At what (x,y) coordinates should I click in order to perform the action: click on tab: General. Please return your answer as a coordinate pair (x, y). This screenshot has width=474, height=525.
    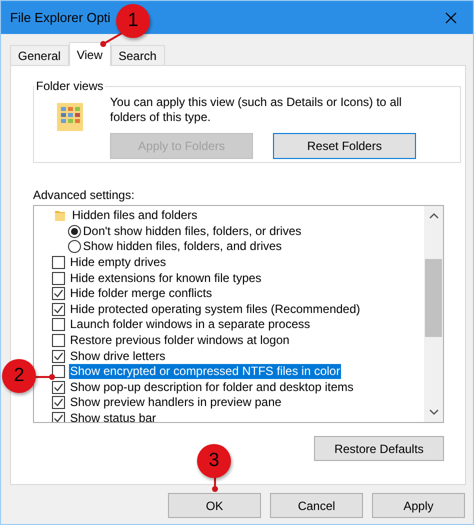
    Looking at the image, I should click on (39, 55).